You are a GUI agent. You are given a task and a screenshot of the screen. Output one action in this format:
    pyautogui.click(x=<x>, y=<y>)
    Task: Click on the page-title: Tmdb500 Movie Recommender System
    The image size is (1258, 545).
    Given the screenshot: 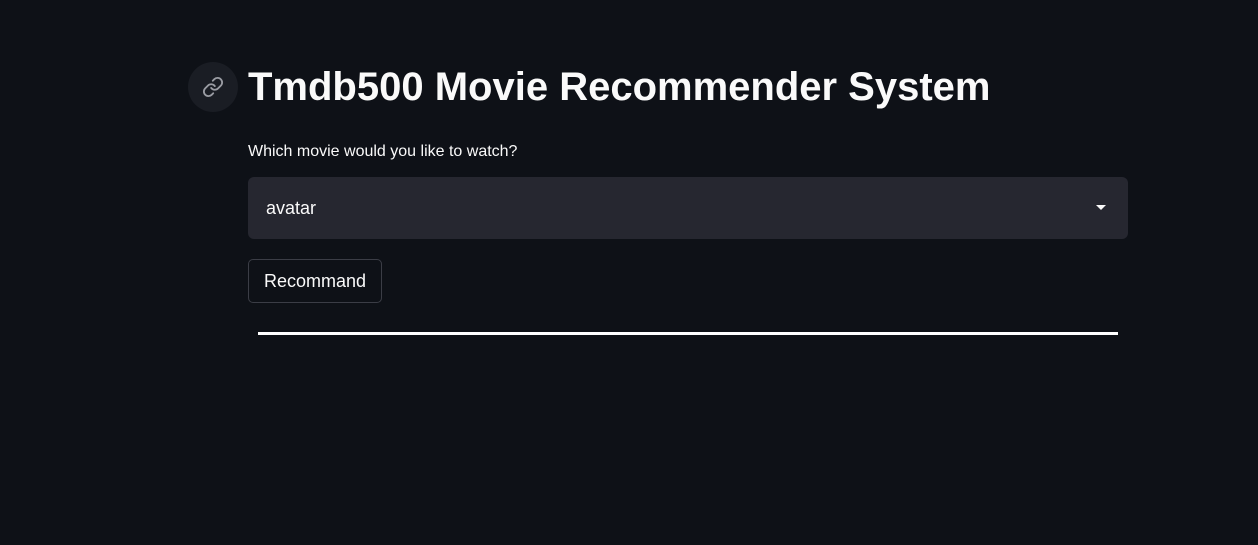 What is the action you would take?
    pyautogui.click(x=619, y=87)
    